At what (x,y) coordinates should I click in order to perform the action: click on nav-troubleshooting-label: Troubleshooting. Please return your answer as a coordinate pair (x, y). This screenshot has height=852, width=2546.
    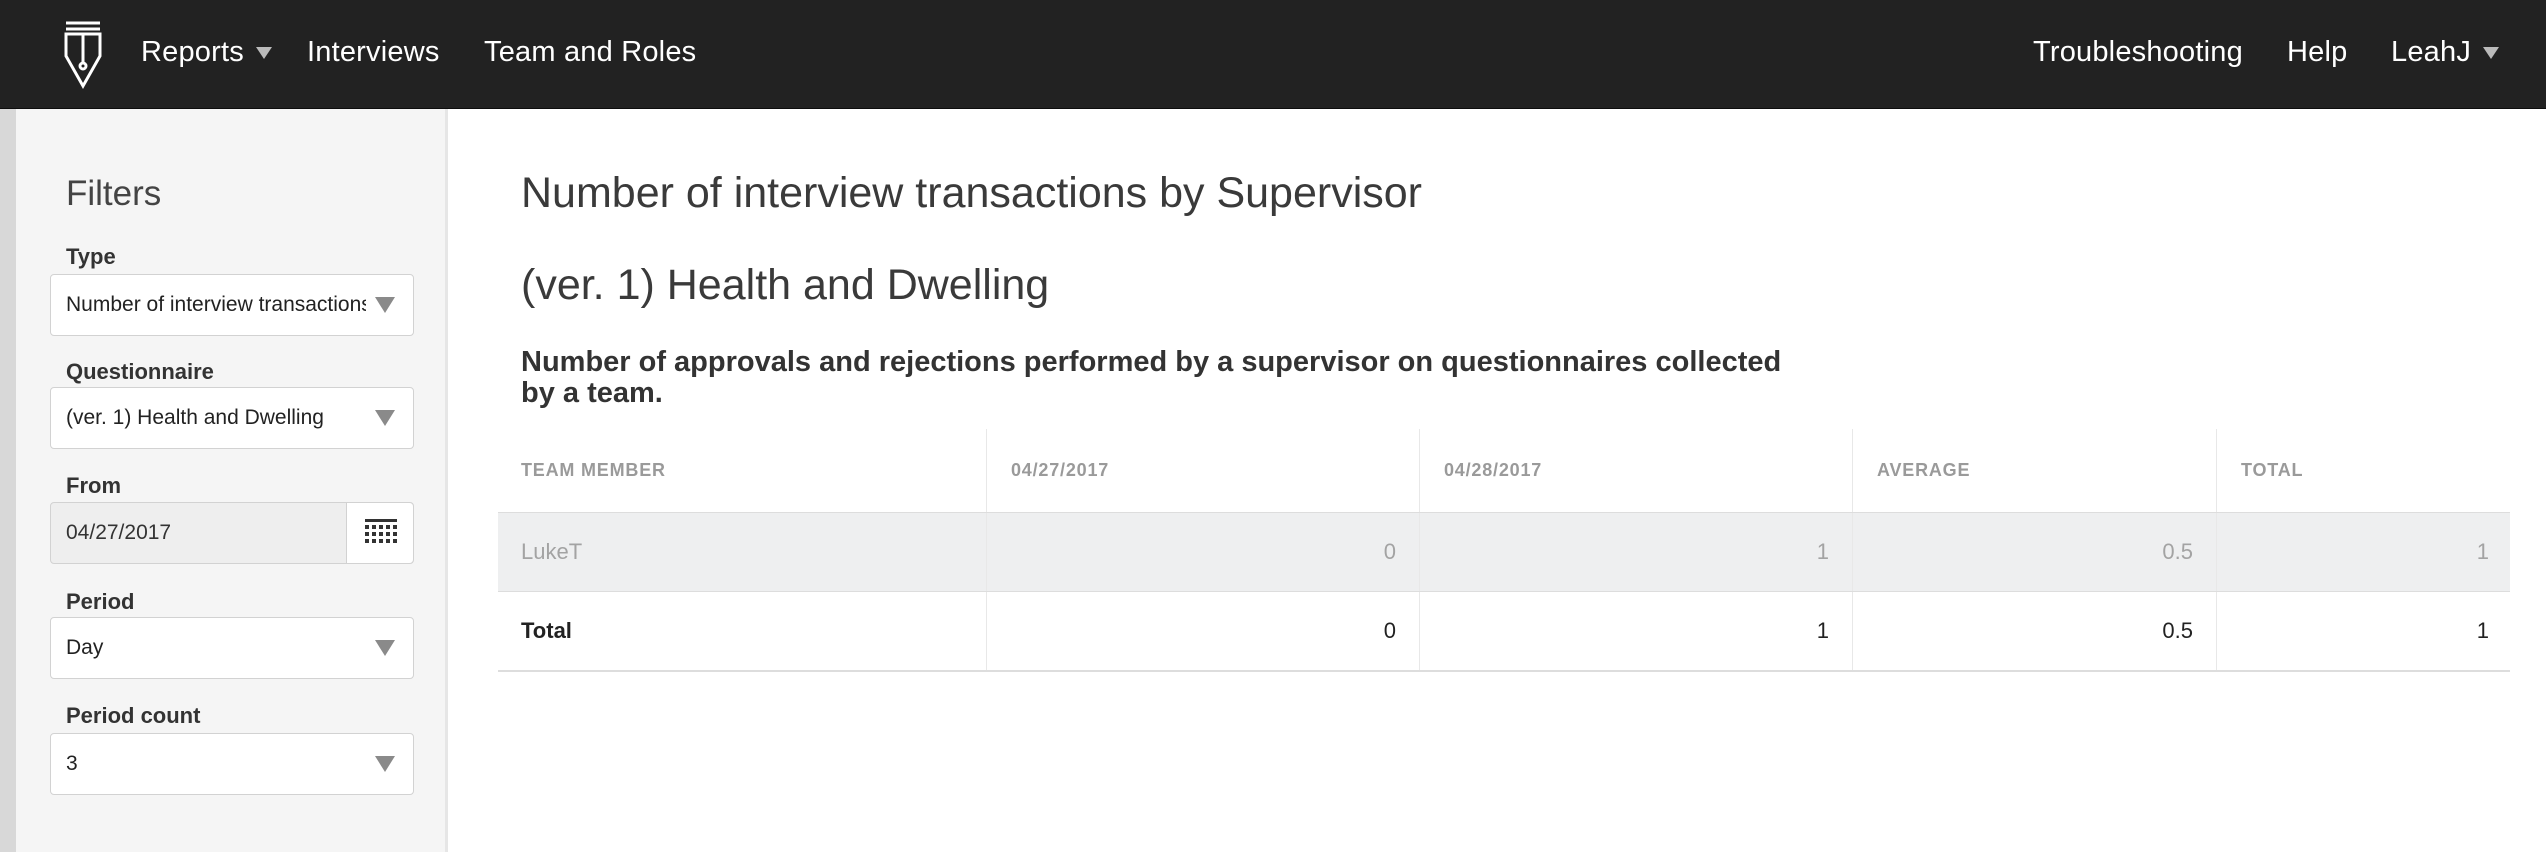
    Looking at the image, I should click on (2138, 51).